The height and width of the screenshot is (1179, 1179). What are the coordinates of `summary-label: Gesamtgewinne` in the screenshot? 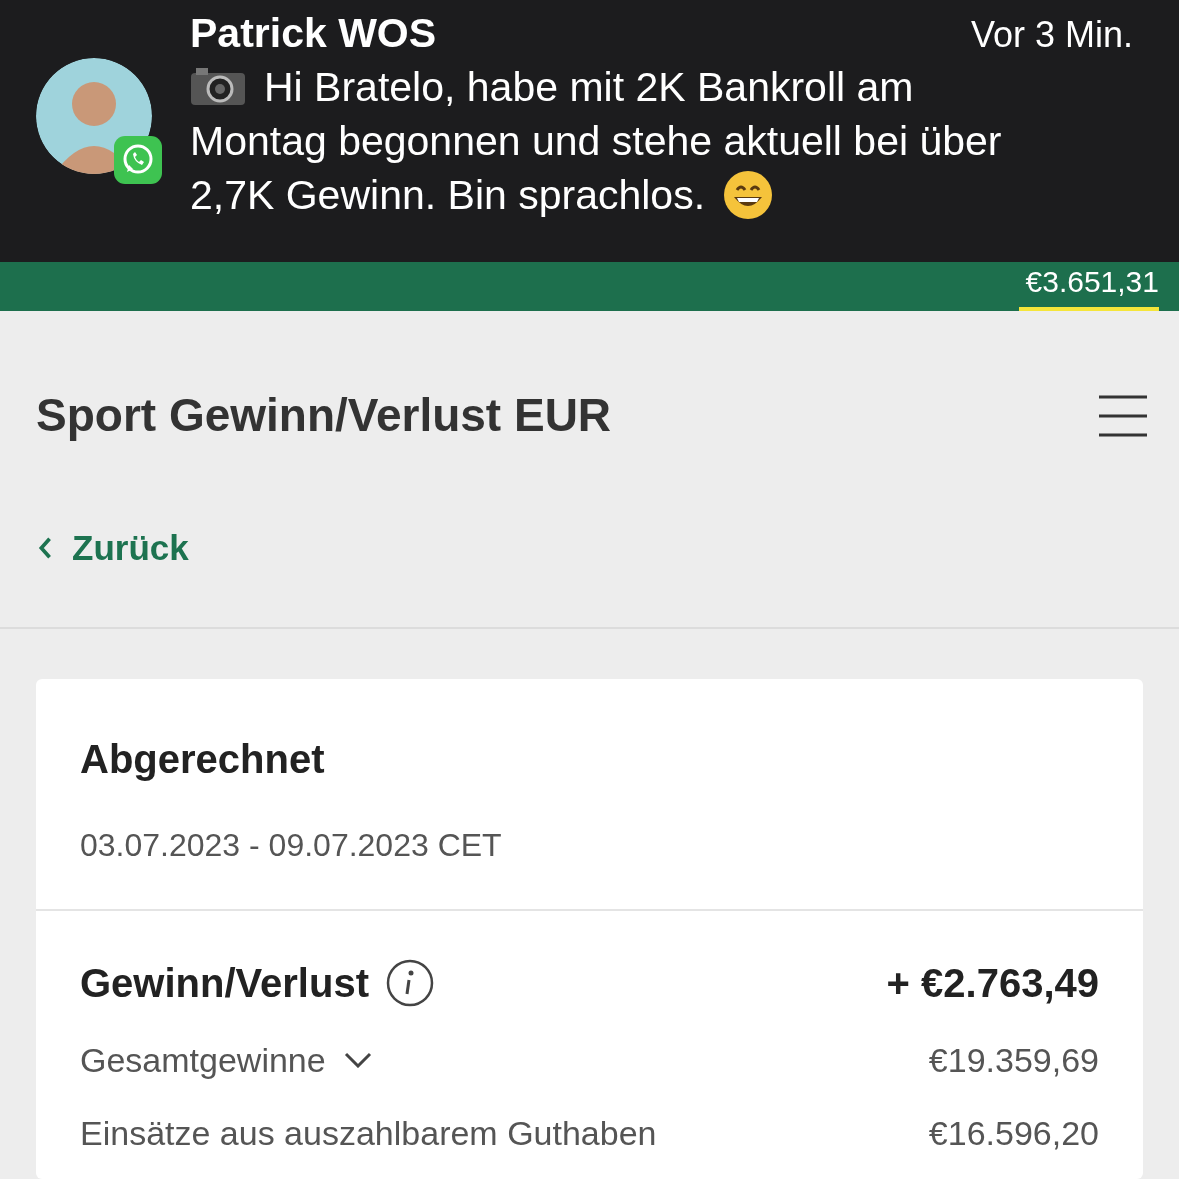 It's located at (203, 1060).